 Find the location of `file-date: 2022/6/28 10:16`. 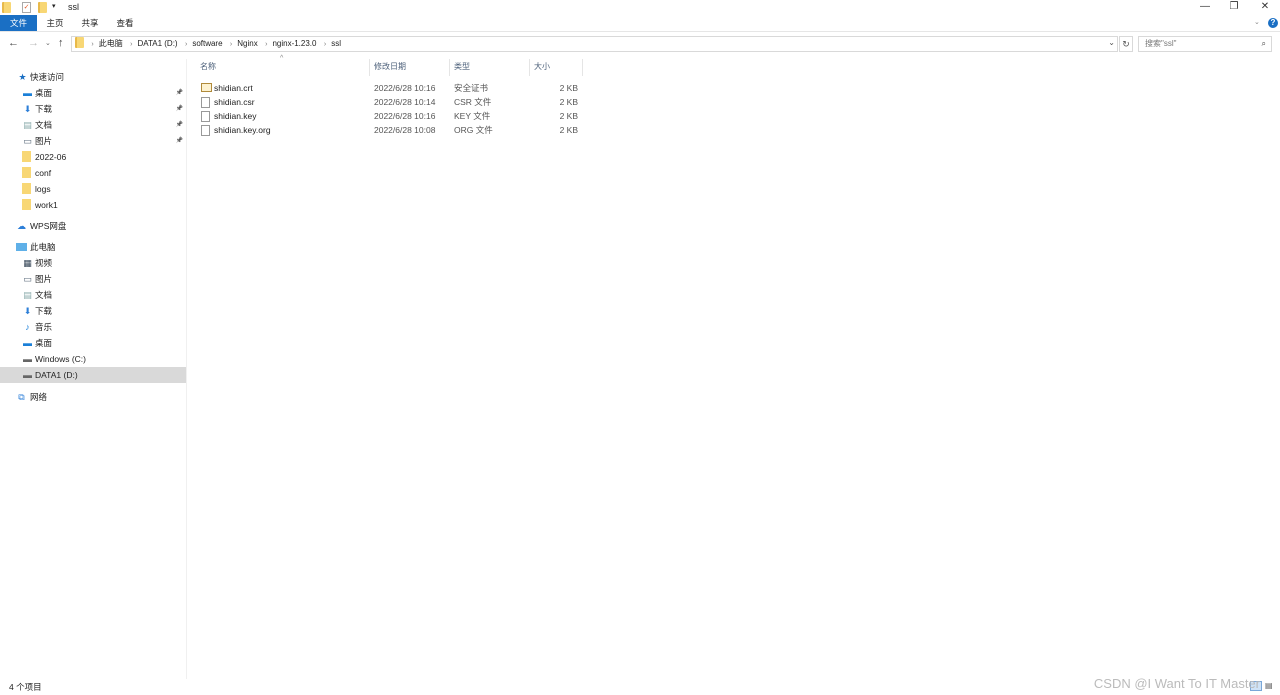

file-date: 2022/6/28 10:16 is located at coordinates (405, 88).